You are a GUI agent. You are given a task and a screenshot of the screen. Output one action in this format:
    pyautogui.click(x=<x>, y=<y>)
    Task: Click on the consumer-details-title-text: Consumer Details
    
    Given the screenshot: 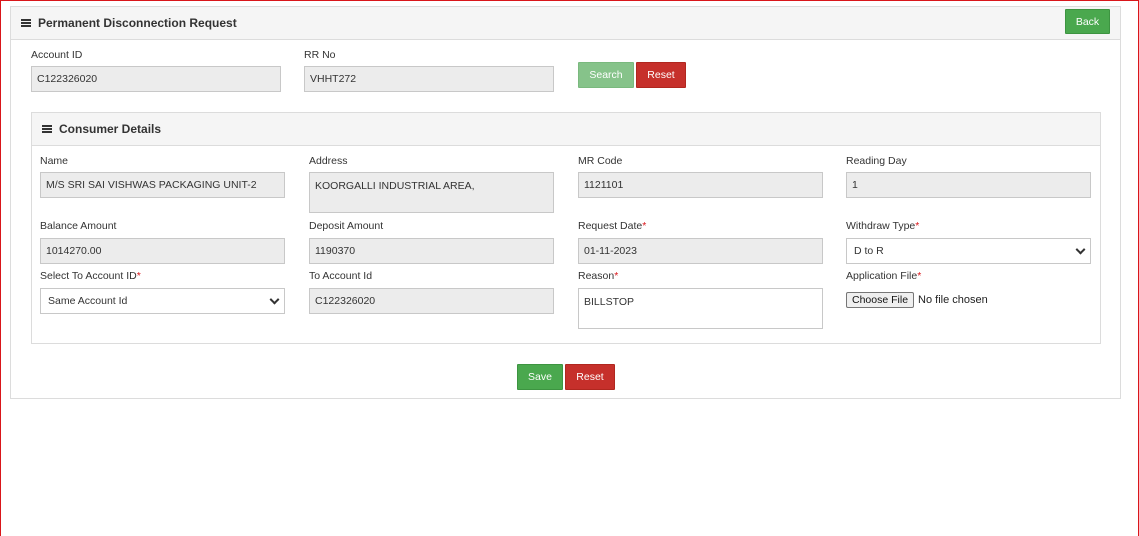 What is the action you would take?
    pyautogui.click(x=110, y=129)
    